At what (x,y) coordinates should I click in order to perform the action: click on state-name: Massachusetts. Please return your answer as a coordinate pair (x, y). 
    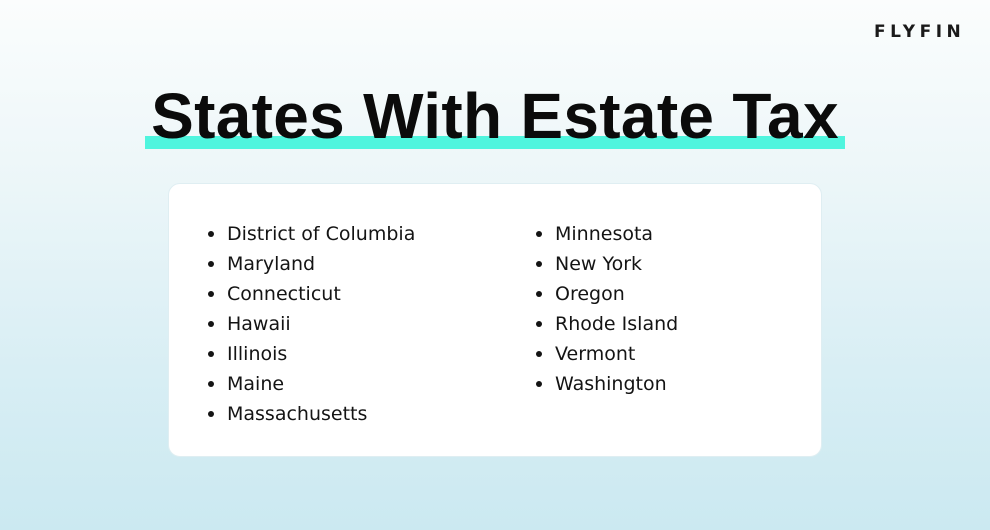
    Looking at the image, I should click on (297, 414).